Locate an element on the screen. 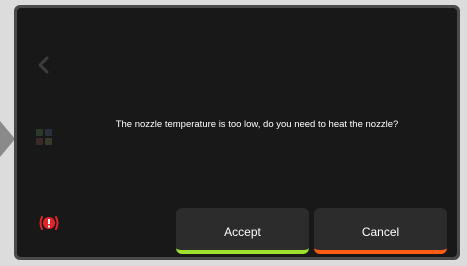 Image resolution: width=467 pixels, height=266 pixels. accept-button: Accept is located at coordinates (242, 231).